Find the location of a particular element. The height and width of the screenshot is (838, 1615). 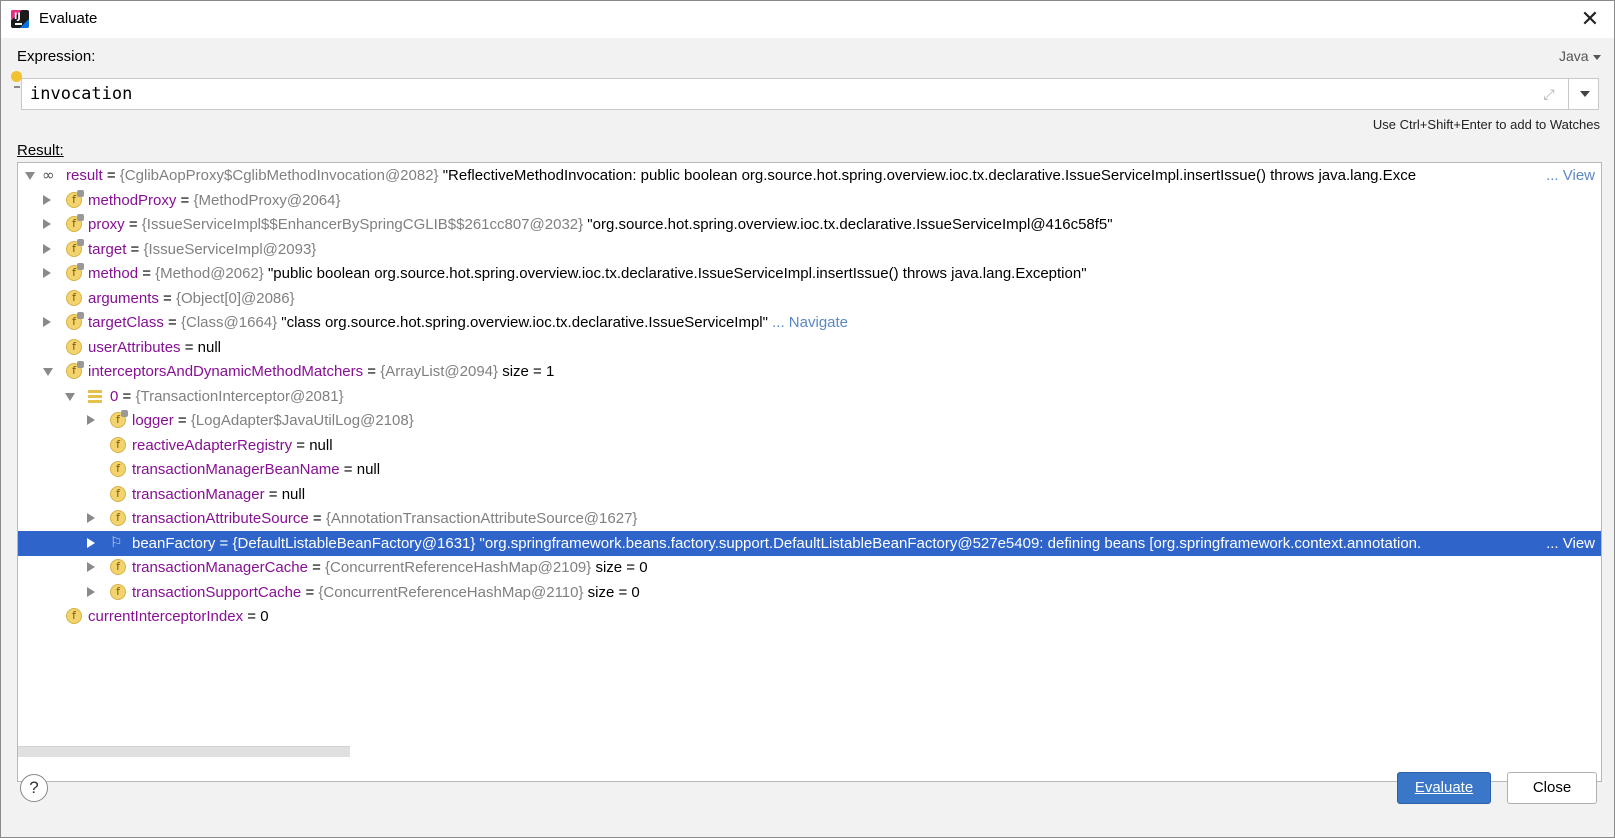

close-icon: ✕ is located at coordinates (1590, 19).